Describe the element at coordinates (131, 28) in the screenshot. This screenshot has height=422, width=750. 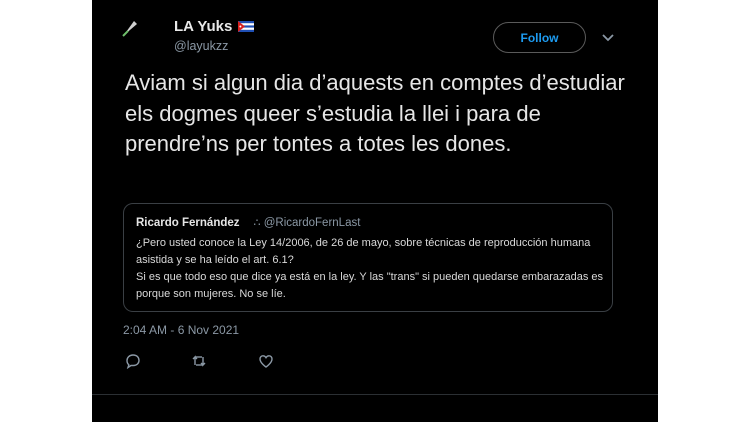
I see `avatar` at that location.